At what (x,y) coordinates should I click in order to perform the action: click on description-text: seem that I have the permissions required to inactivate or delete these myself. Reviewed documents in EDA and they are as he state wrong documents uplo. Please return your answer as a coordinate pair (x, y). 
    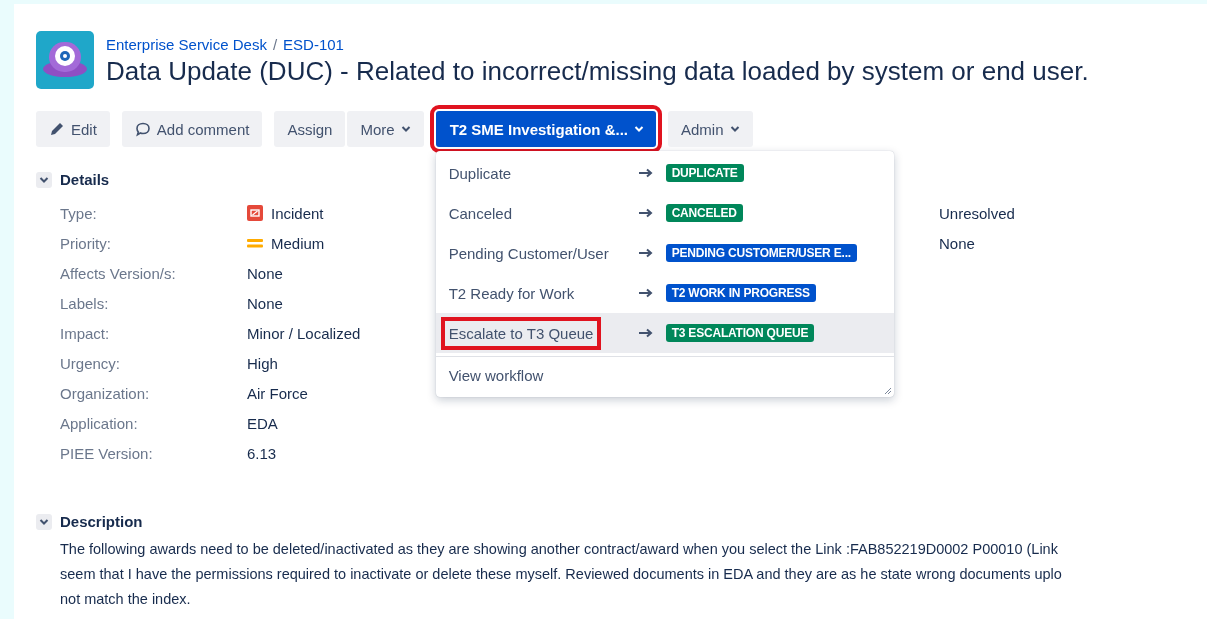
    Looking at the image, I should click on (561, 574).